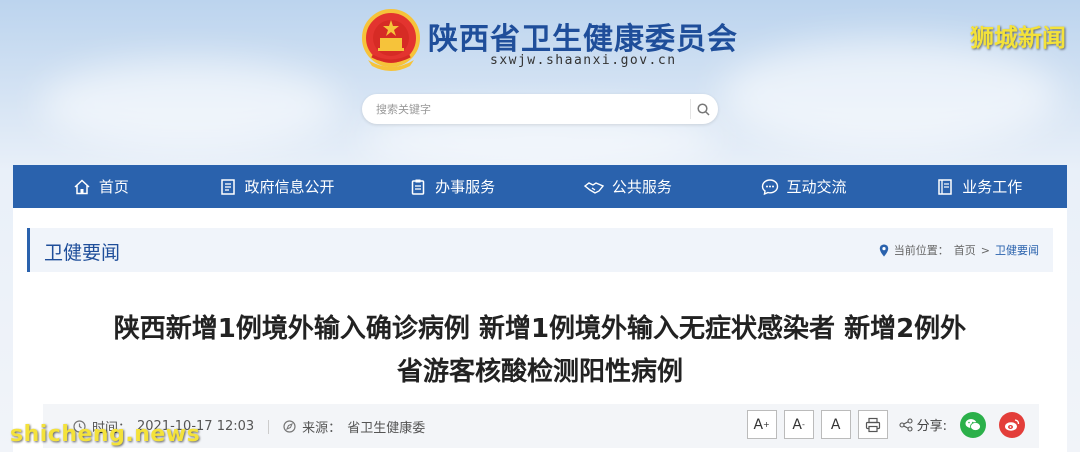 The image size is (1080, 452). I want to click on watermark-top: 狮城新闻, so click(1018, 38).